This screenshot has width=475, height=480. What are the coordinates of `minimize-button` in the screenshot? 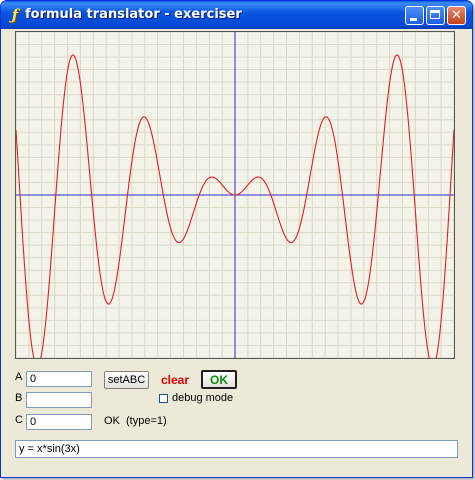 It's located at (414, 15).